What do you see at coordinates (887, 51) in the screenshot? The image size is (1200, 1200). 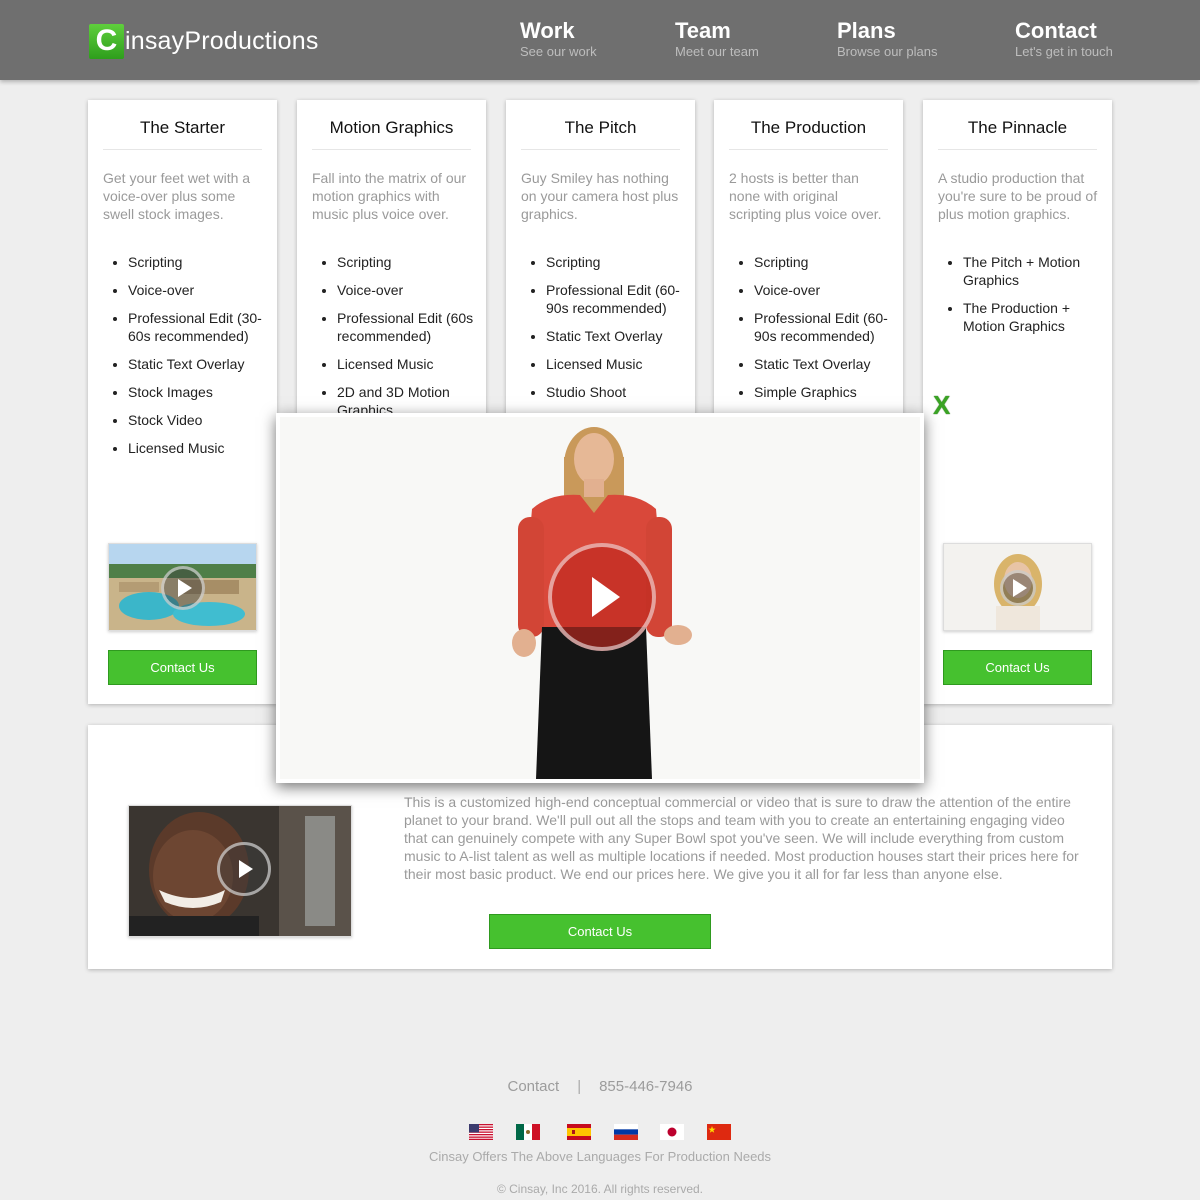 I see `nav-subtitle: Browse our plans` at bounding box center [887, 51].